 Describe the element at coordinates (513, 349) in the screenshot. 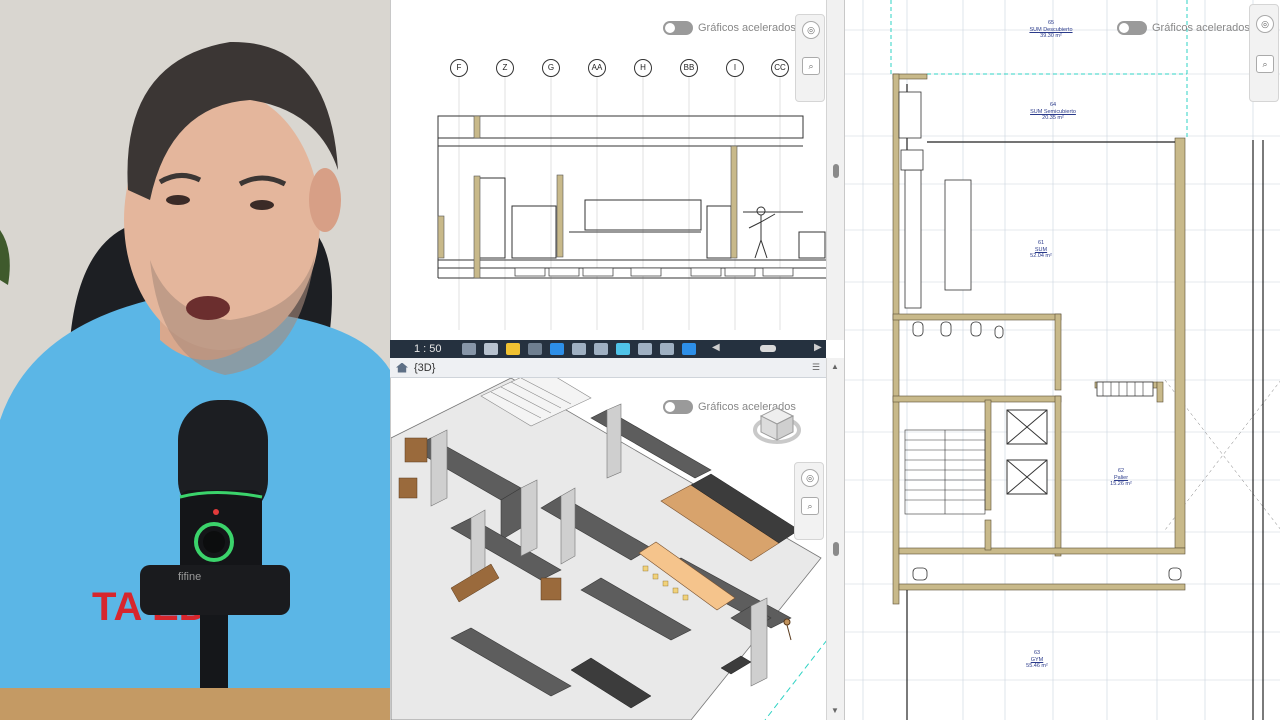

I see `sun-path-icon` at that location.